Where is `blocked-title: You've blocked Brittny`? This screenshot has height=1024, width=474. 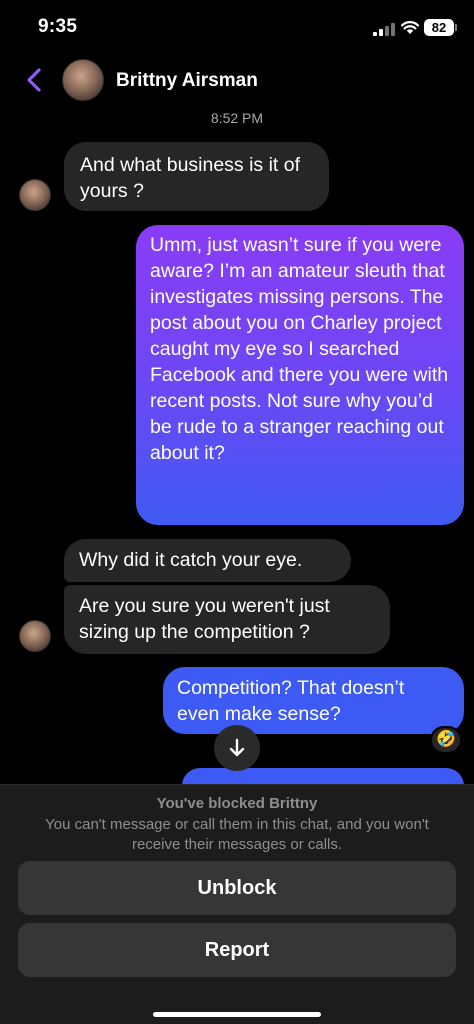 blocked-title: You've blocked Brittny is located at coordinates (237, 803).